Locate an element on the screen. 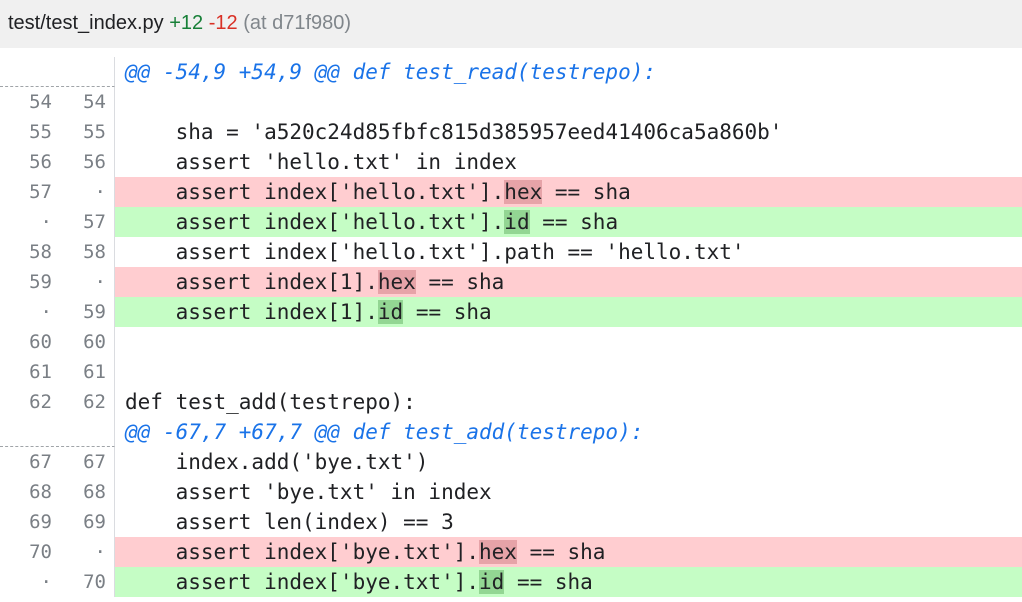  old-line-number: 59 is located at coordinates (40, 282).